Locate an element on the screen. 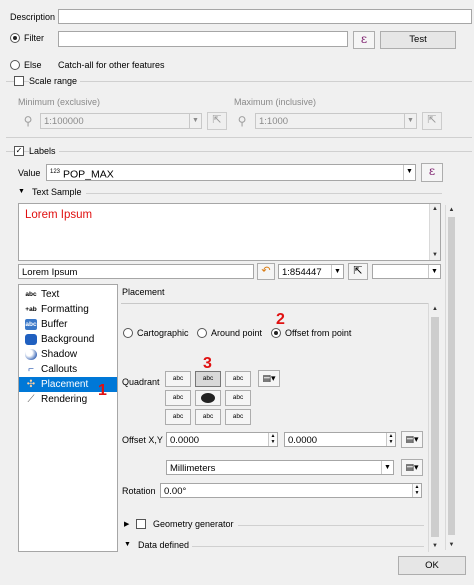  maximum-scale-label: Maximum (inclusive) is located at coordinates (275, 102).